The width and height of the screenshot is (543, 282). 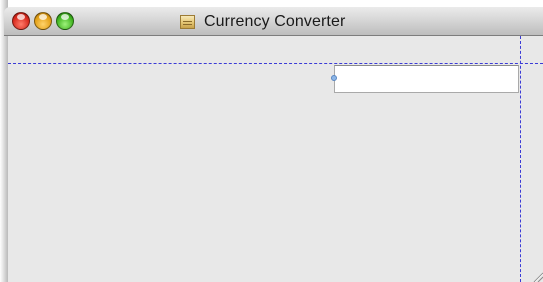 What do you see at coordinates (537, 276) in the screenshot?
I see `resize-grip-icon` at bounding box center [537, 276].